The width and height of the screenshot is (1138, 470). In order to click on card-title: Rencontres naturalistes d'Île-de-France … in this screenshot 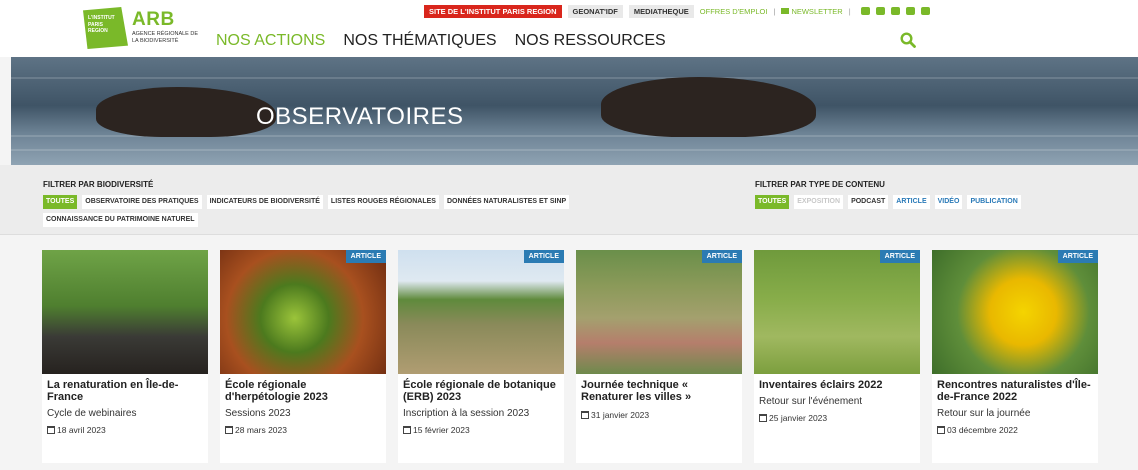, I will do `click(1015, 391)`.